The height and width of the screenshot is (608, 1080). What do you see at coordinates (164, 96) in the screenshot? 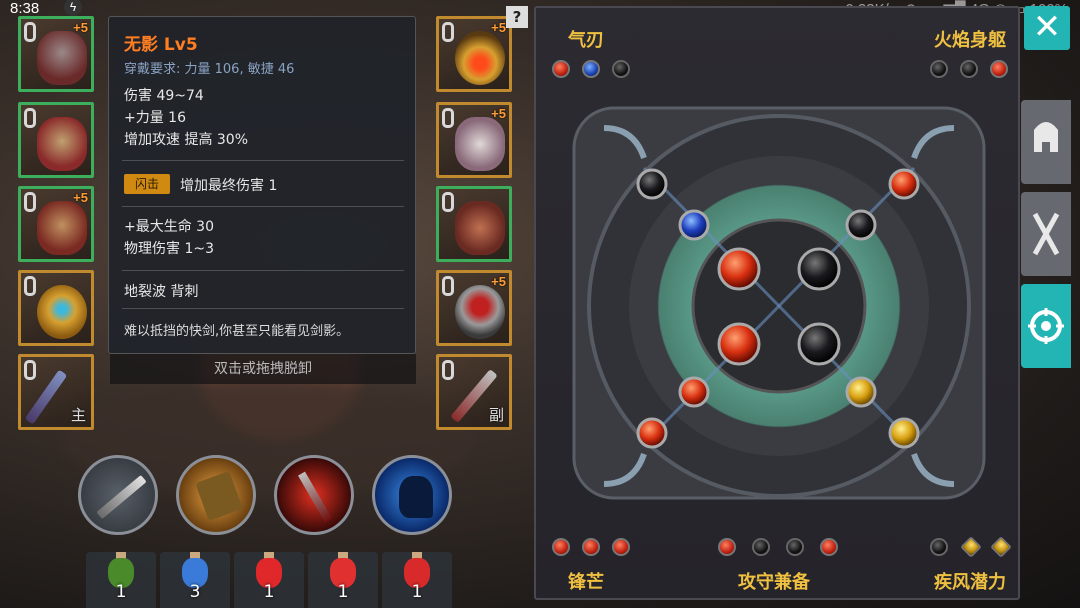
I see `item-stat: 伤害 49~74` at bounding box center [164, 96].